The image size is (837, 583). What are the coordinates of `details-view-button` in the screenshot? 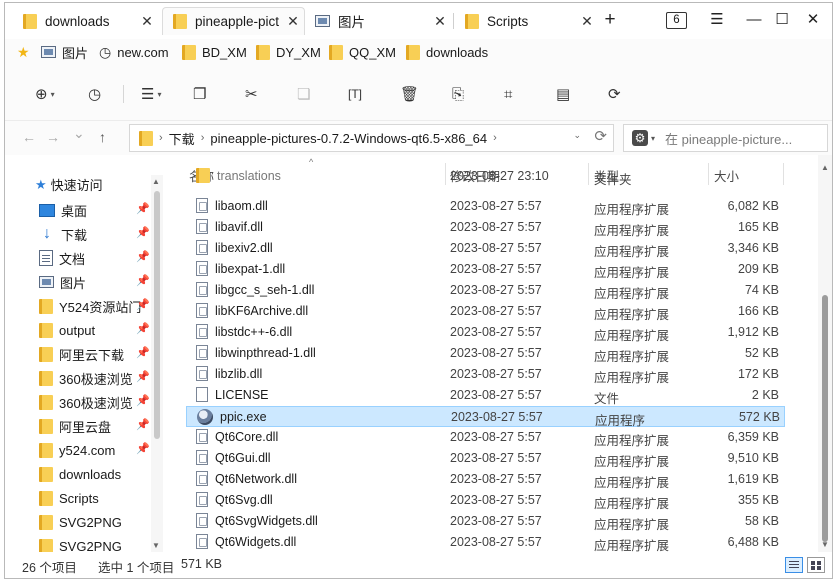 It's located at (794, 565).